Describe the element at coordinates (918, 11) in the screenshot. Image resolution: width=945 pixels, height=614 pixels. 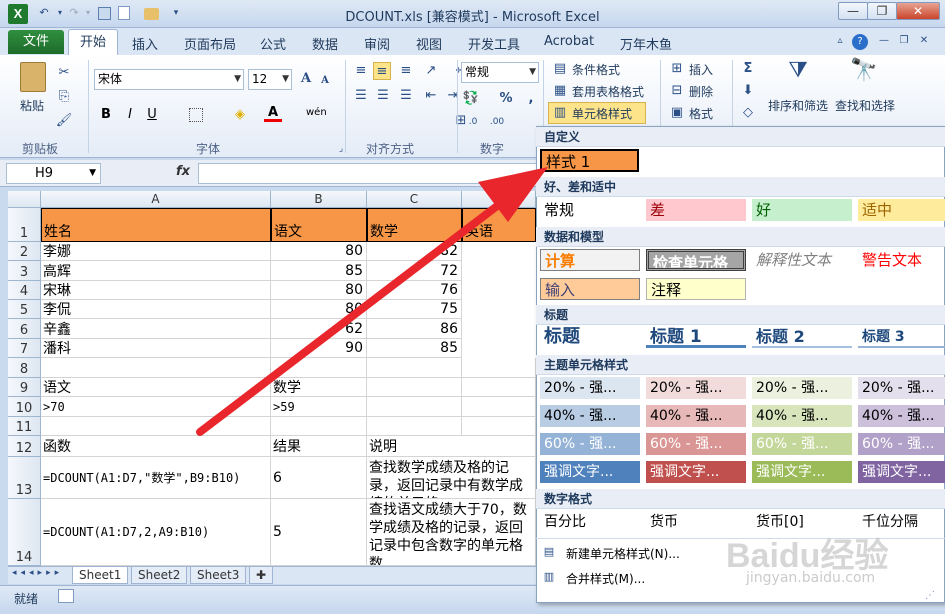
I see `close-icon: ✕` at that location.